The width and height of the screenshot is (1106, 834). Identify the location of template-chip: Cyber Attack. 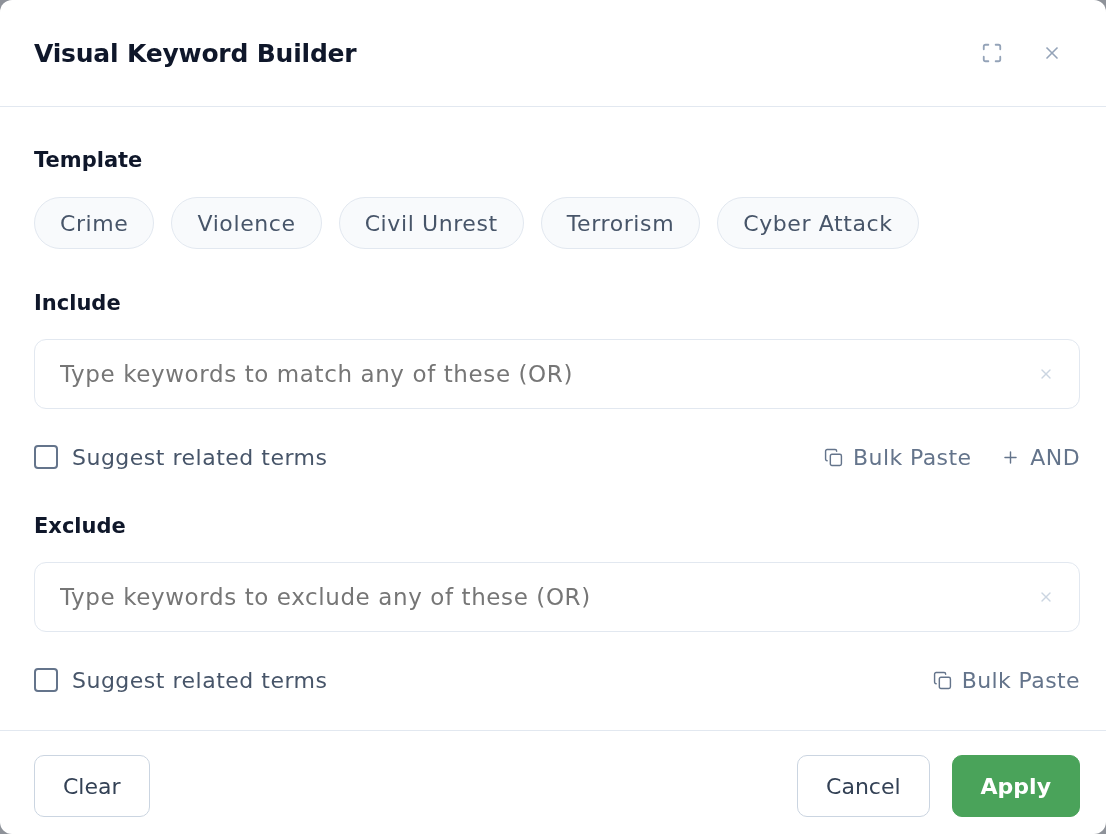
(818, 223).